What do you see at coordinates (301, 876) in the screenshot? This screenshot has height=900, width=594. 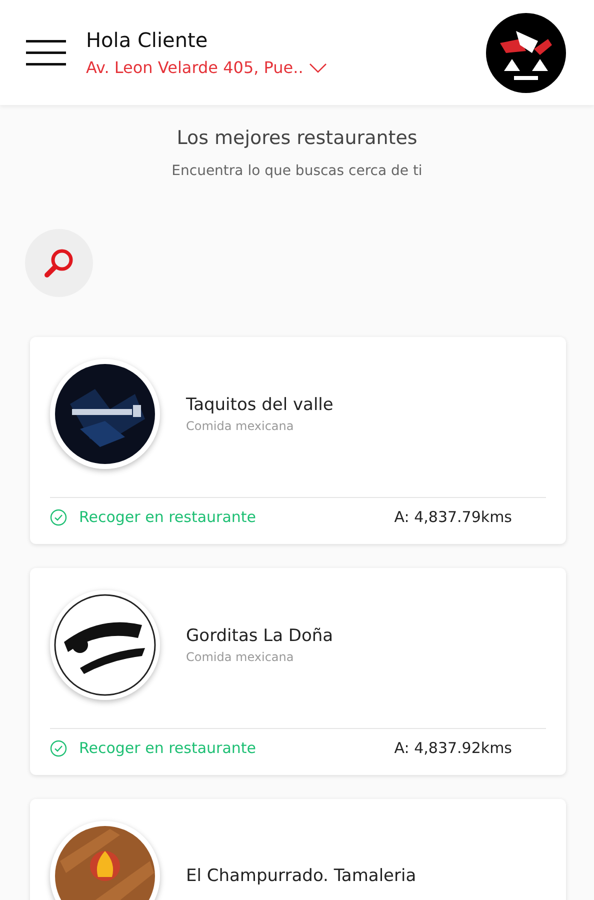 I see `restaurant-name: El Champurrado. Tamaleria` at bounding box center [301, 876].